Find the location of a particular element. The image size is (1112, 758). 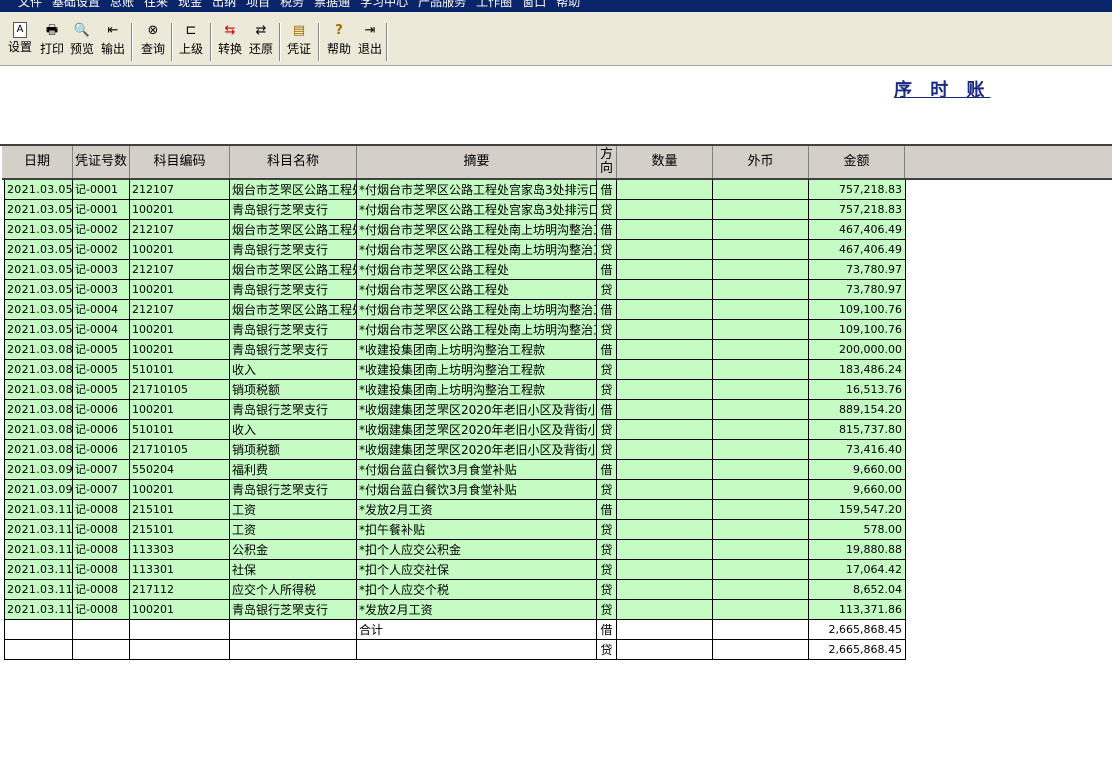

cell-account-code: 21710105 is located at coordinates (180, 390).